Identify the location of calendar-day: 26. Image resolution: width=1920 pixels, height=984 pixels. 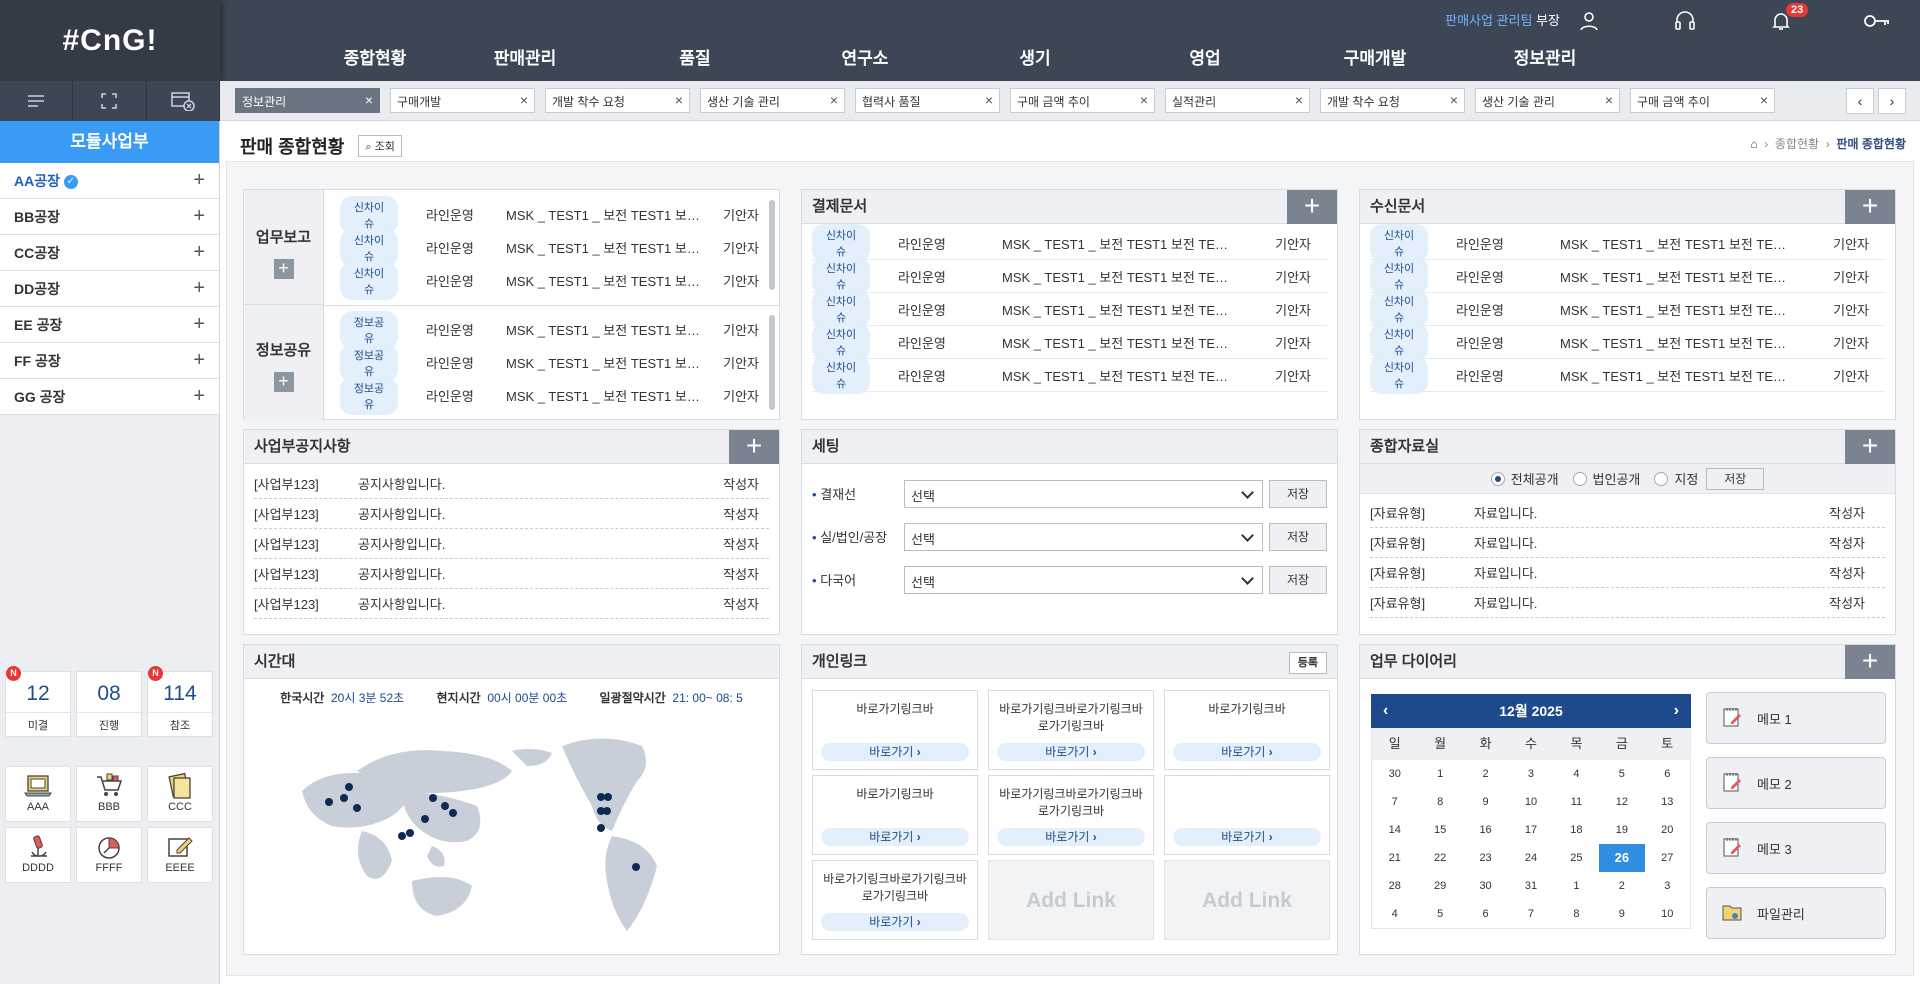
(1622, 858).